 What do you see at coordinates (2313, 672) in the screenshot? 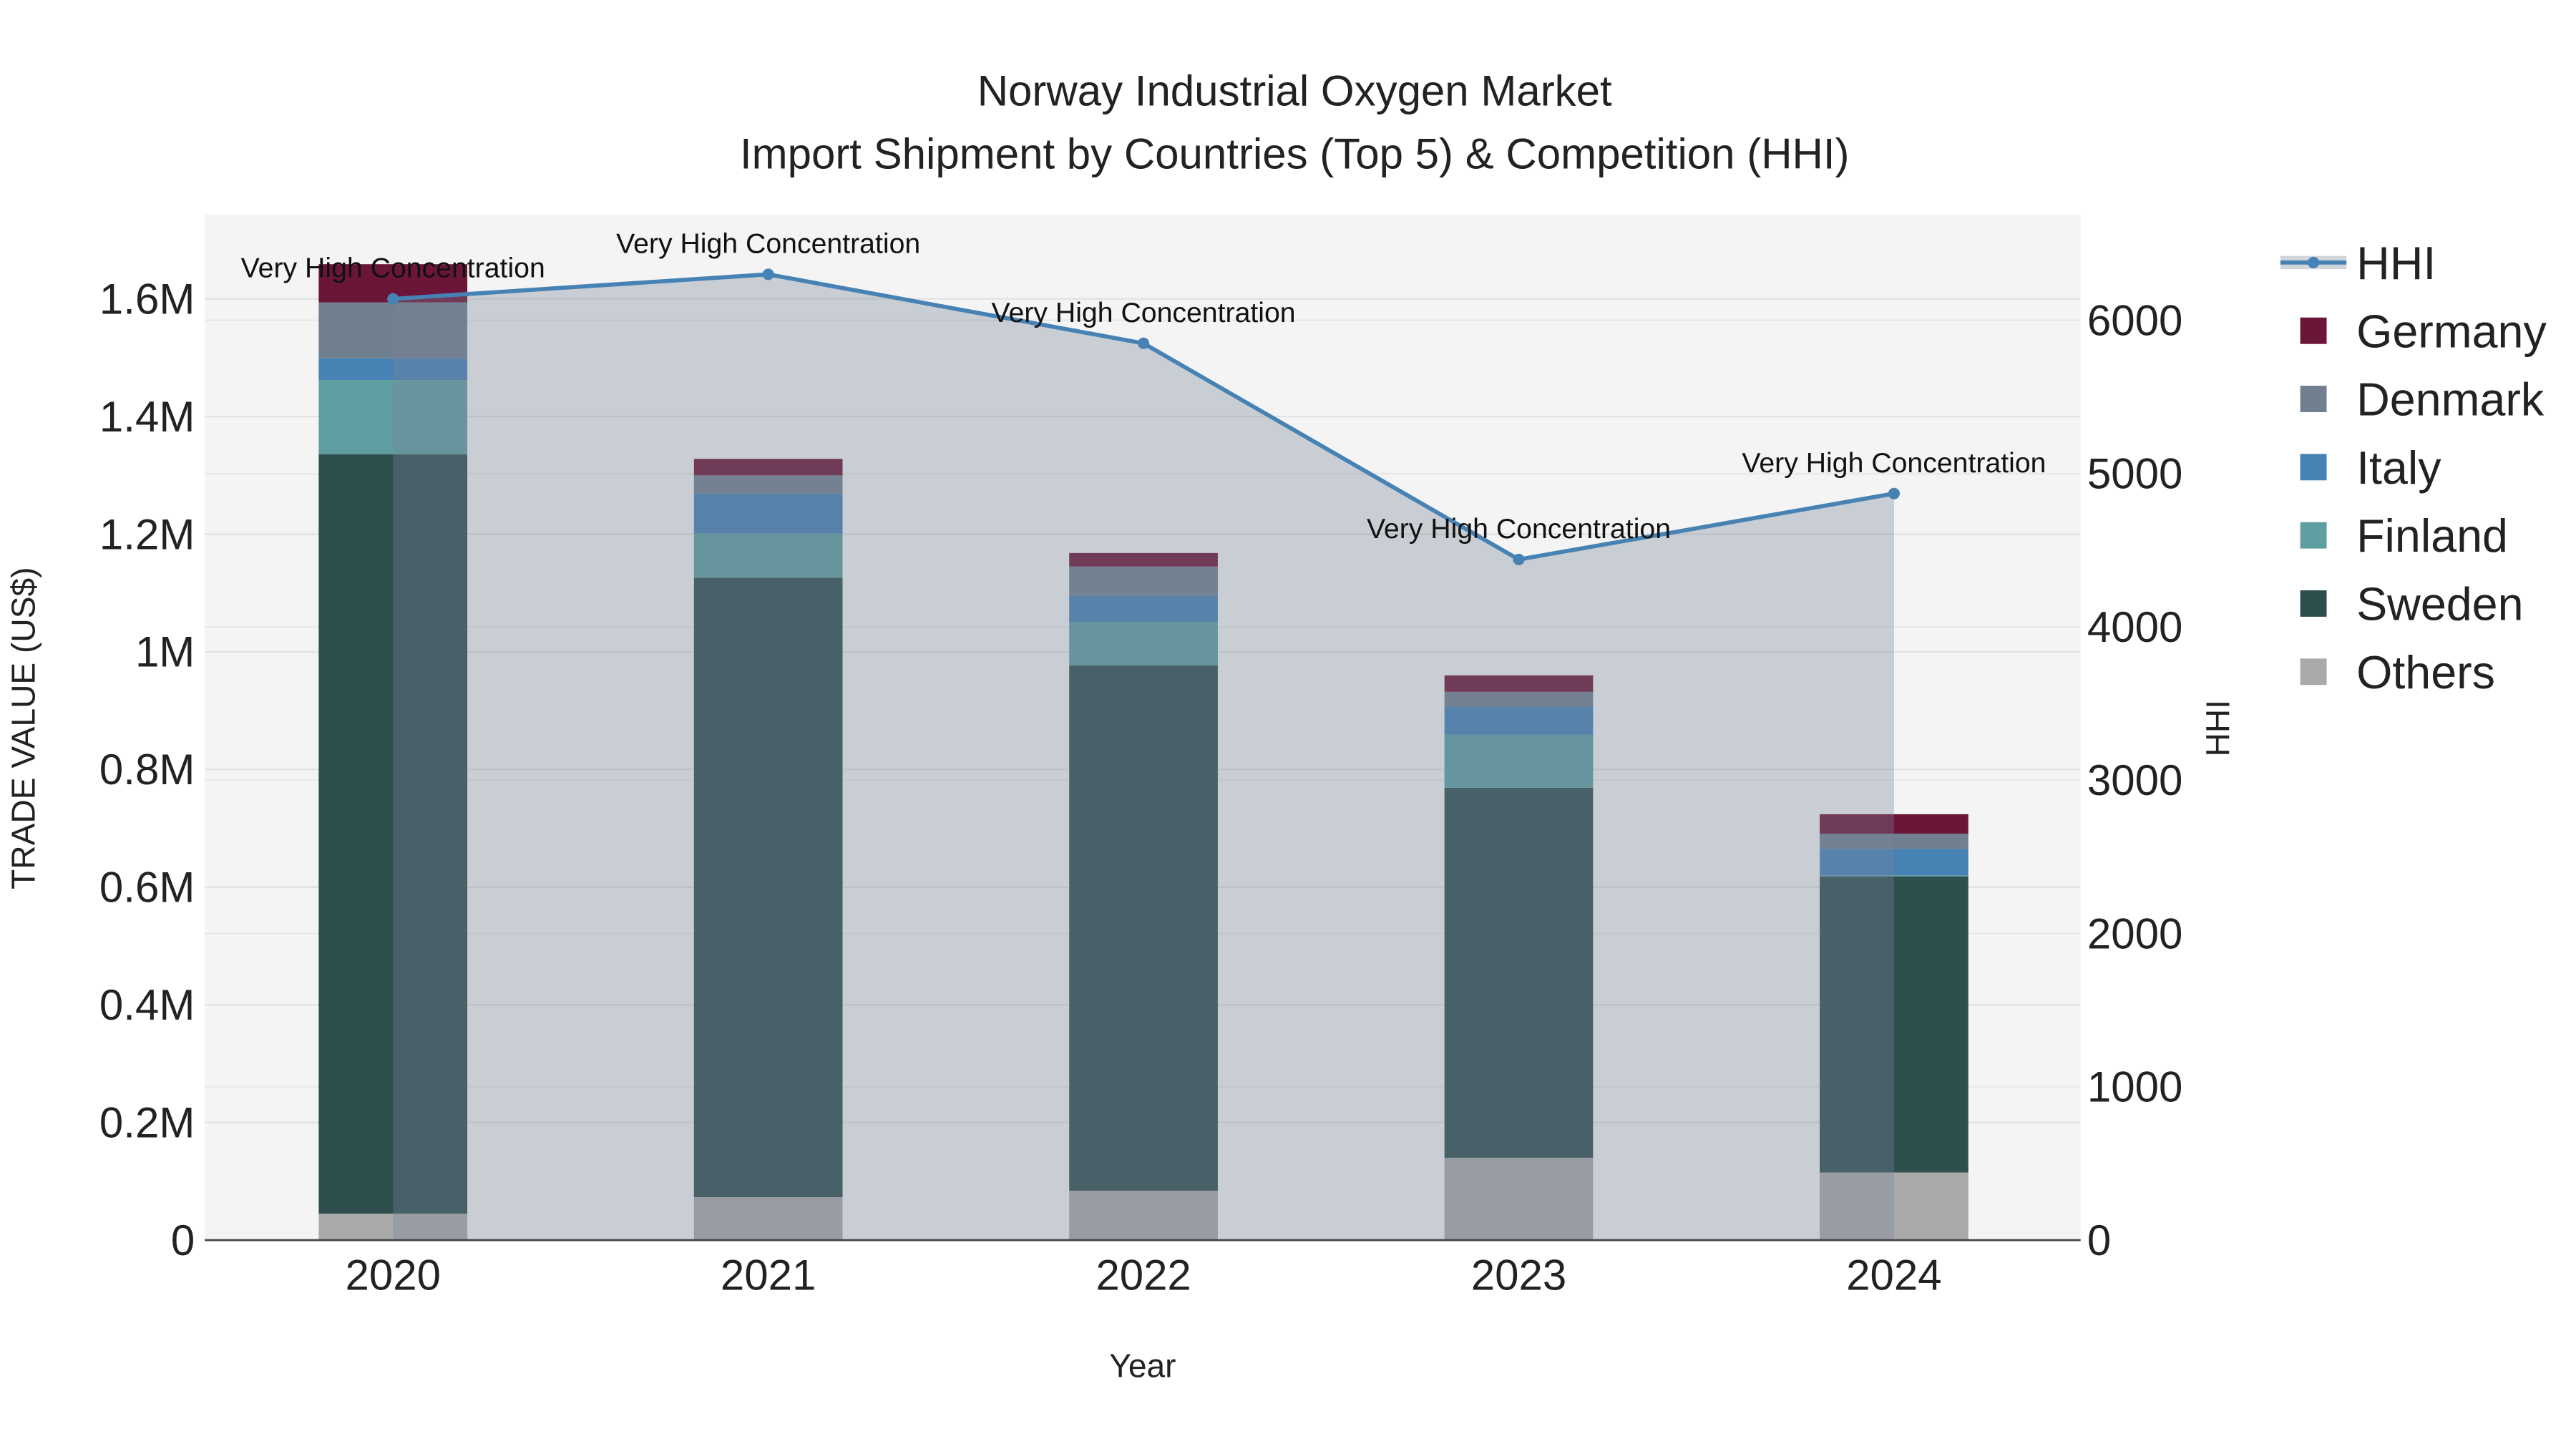
I see `legend-swatch-others` at bounding box center [2313, 672].